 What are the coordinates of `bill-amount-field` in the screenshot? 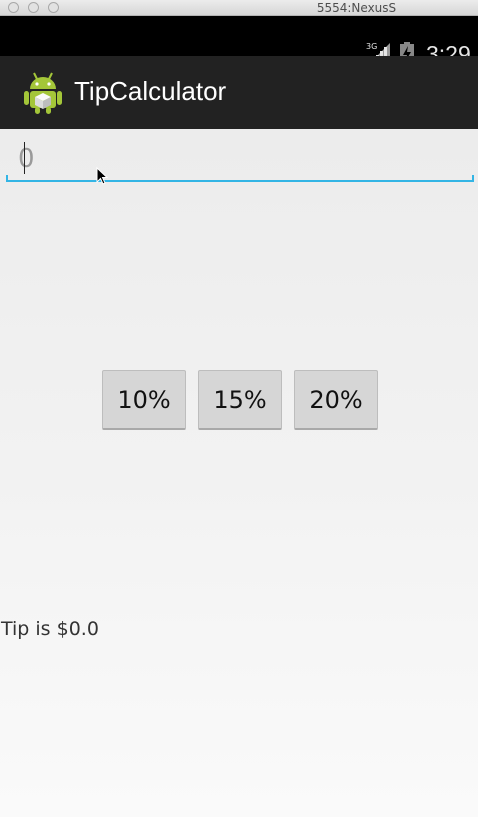 It's located at (240, 156).